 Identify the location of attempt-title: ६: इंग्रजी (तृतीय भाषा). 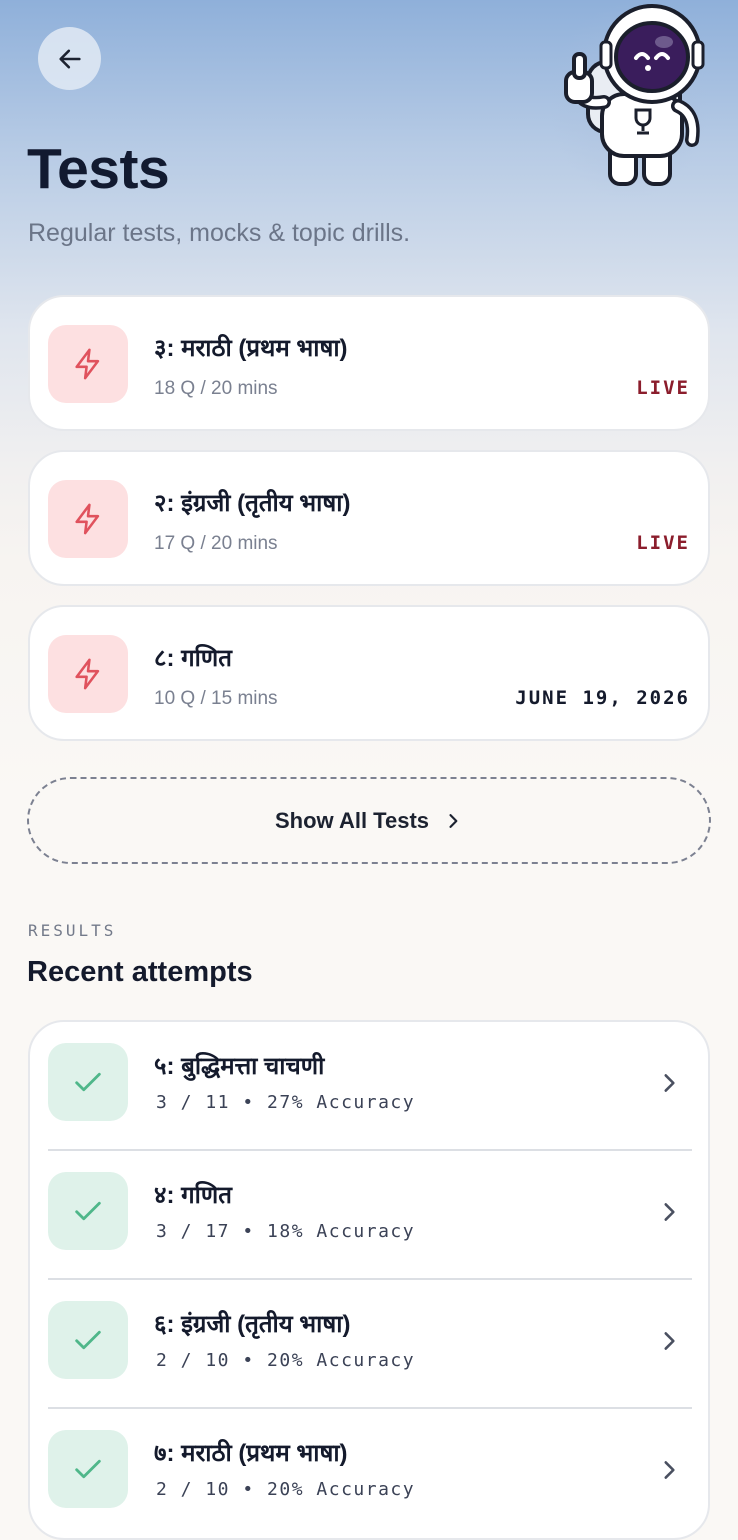
(252, 1324).